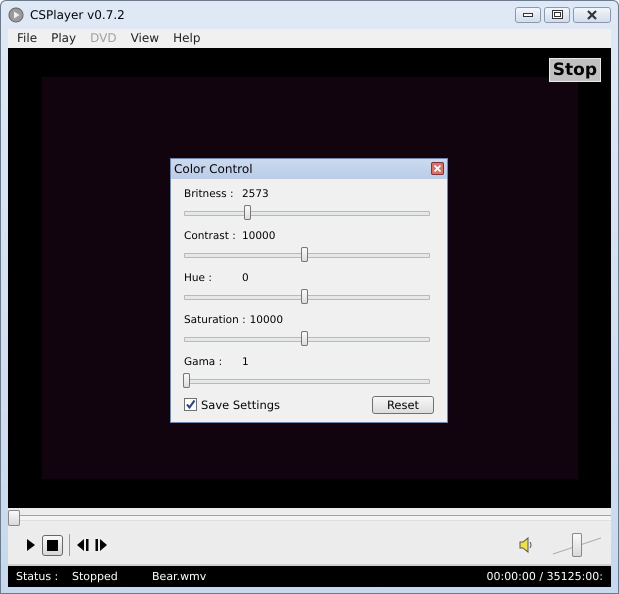 The width and height of the screenshot is (619, 594). What do you see at coordinates (309, 517) in the screenshot?
I see `seek-bar` at bounding box center [309, 517].